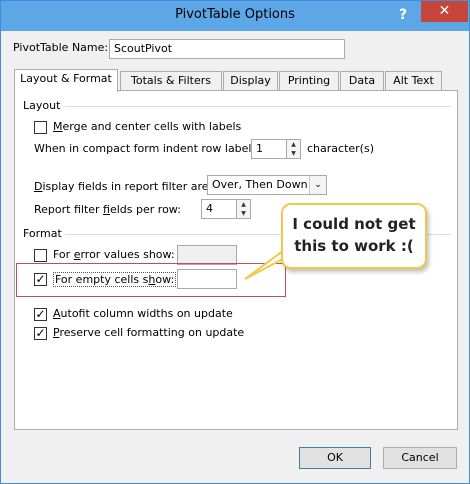 Image resolution: width=470 pixels, height=484 pixels. Describe the element at coordinates (335, 458) in the screenshot. I see `ok-button: OK` at that location.